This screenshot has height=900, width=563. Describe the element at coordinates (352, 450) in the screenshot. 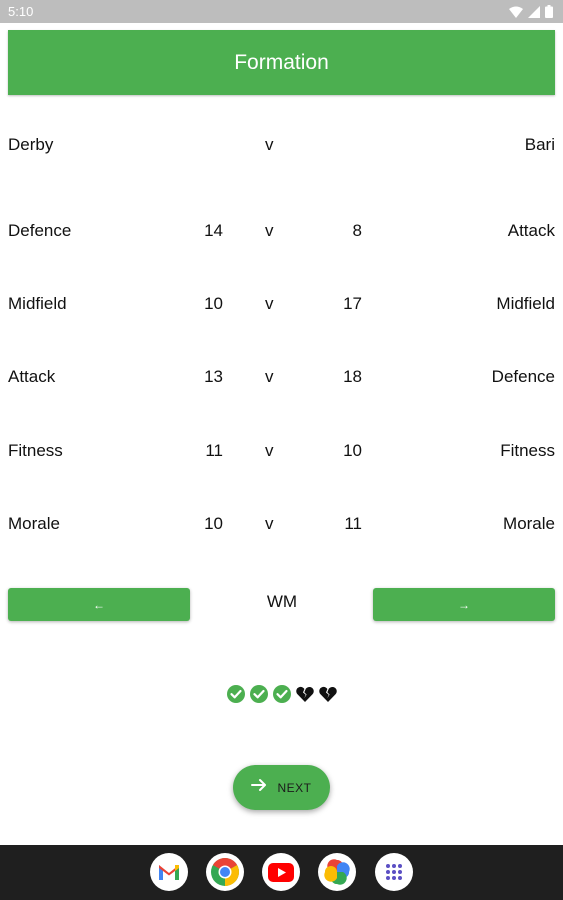

I see `stat-right-value: 10` at that location.